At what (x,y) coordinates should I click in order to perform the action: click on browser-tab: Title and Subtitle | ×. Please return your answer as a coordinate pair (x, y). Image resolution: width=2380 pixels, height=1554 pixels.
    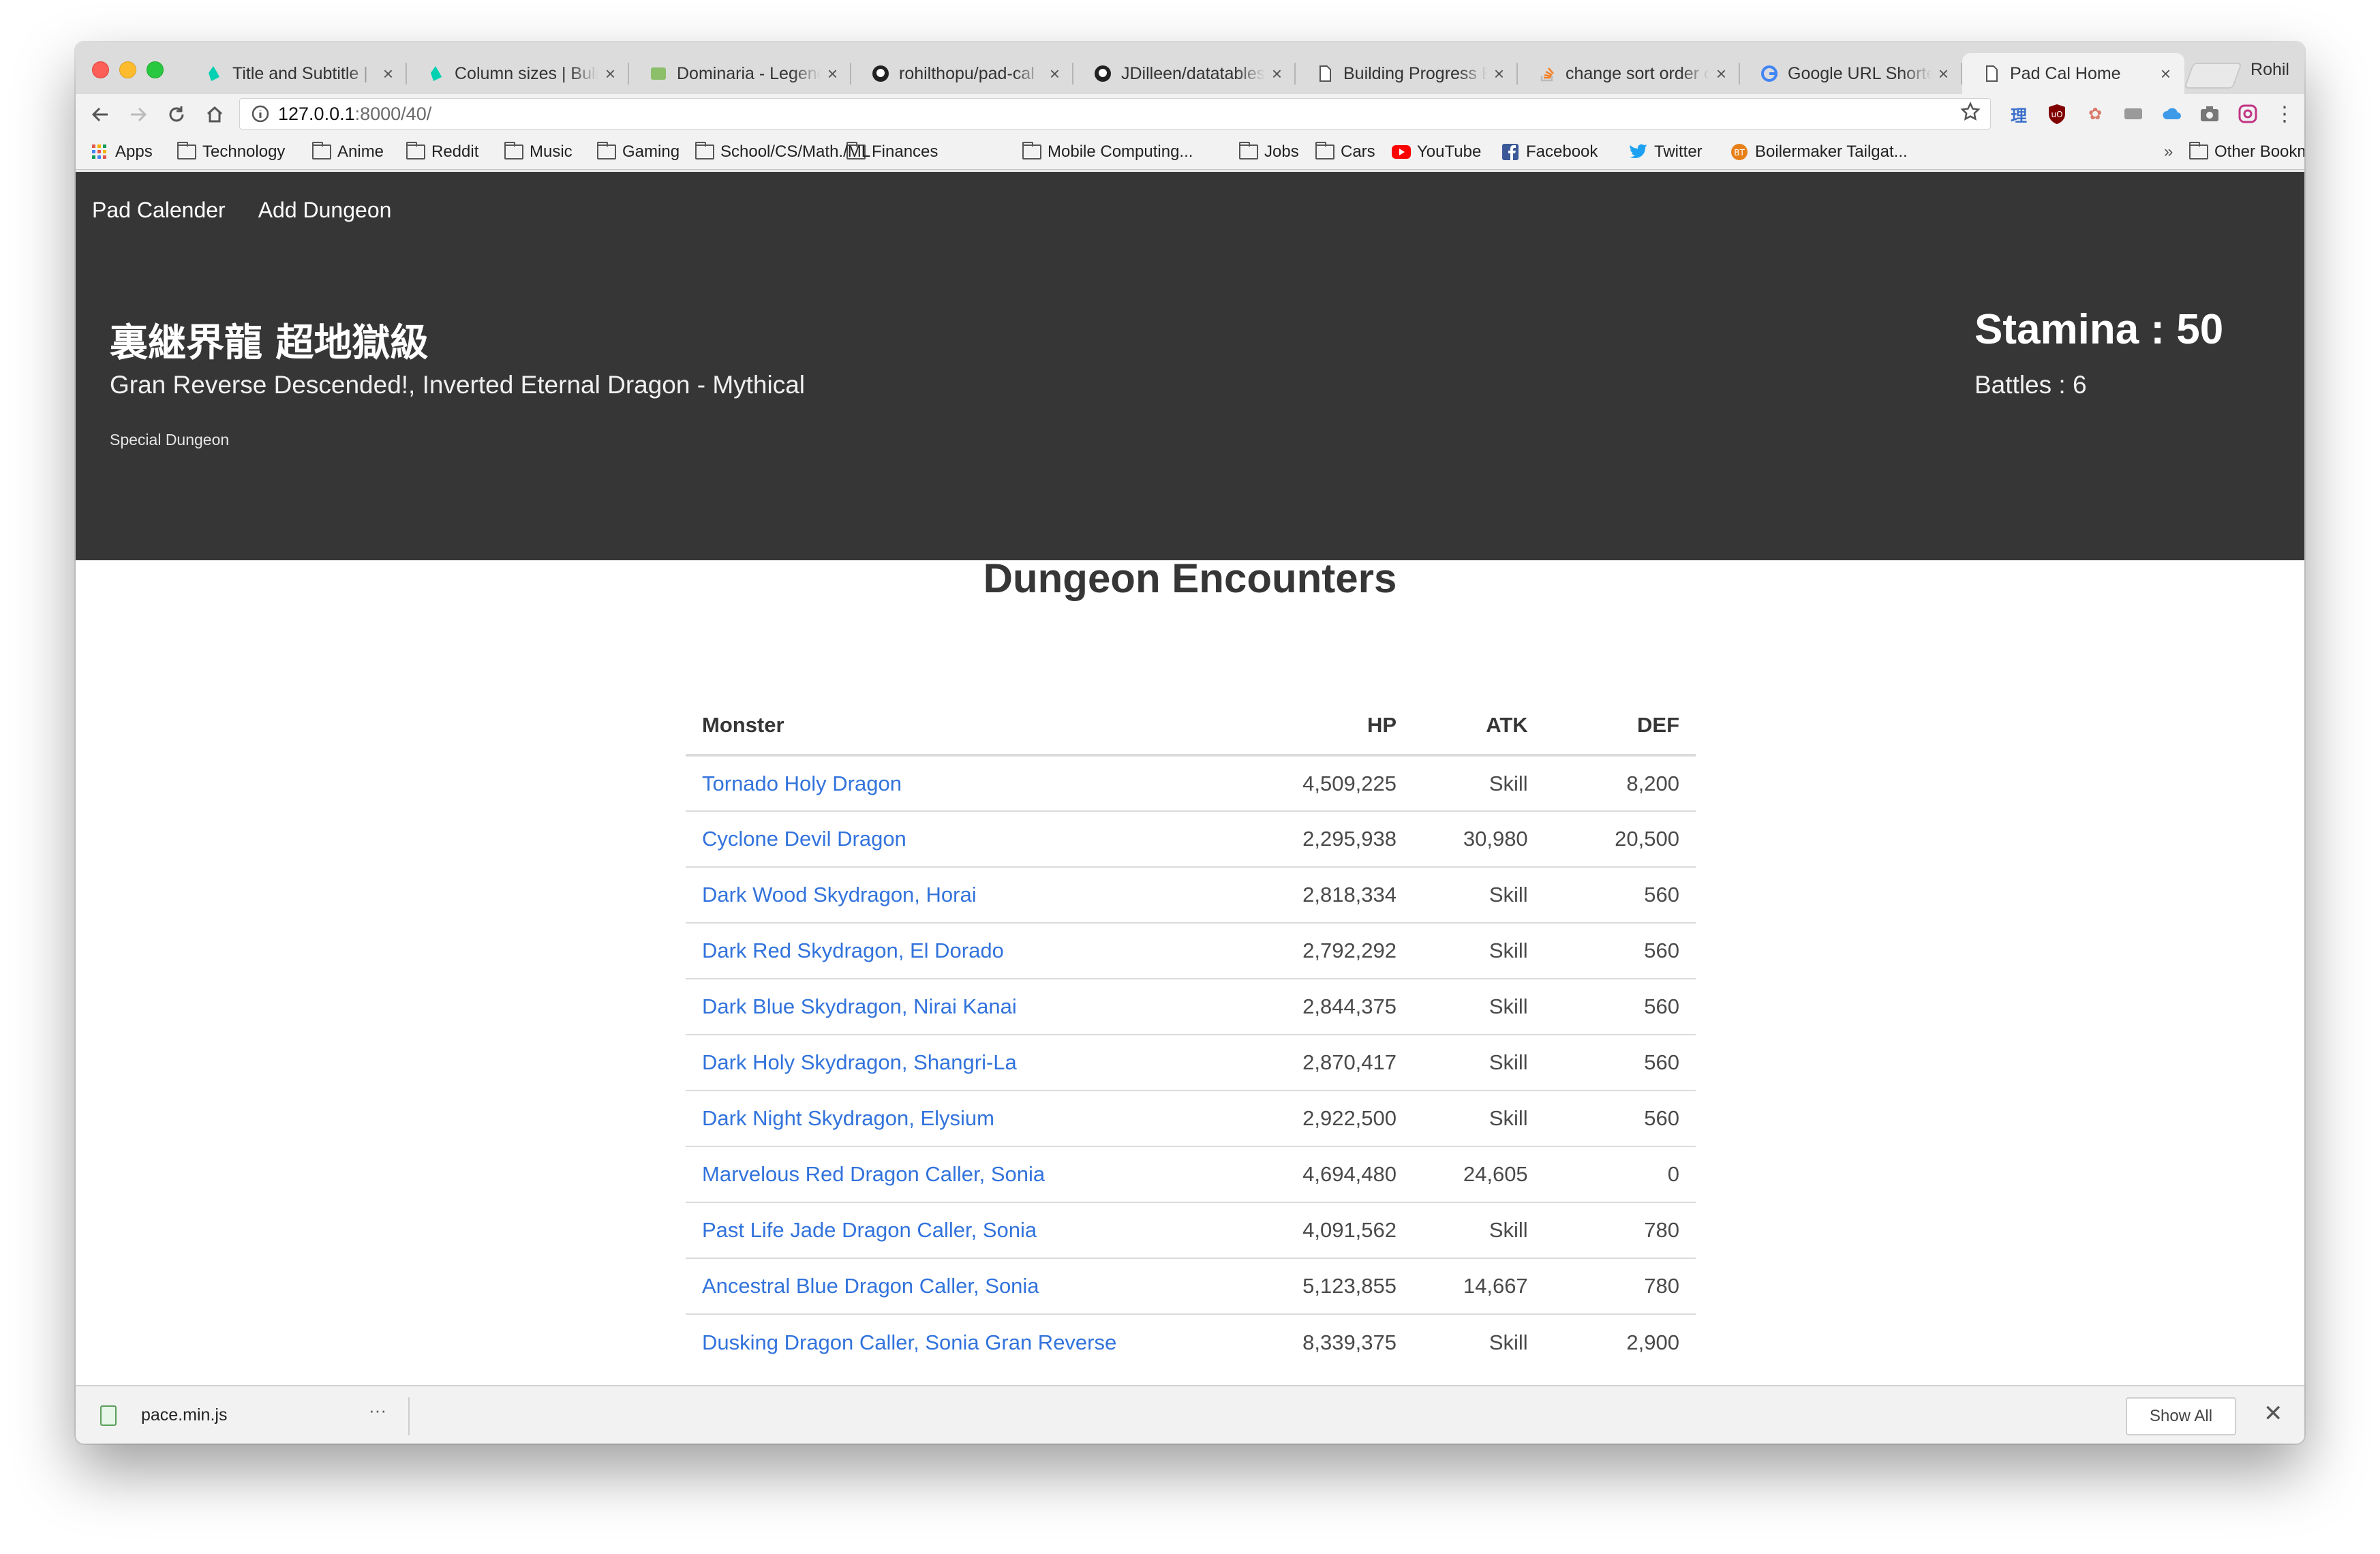
    Looking at the image, I should click on (296, 73).